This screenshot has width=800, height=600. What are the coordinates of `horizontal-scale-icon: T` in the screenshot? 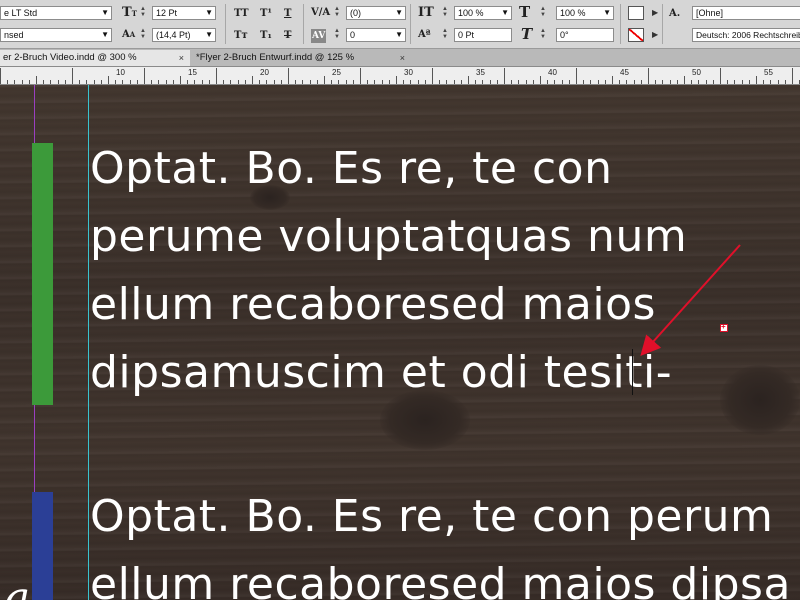 It's located at (525, 12).